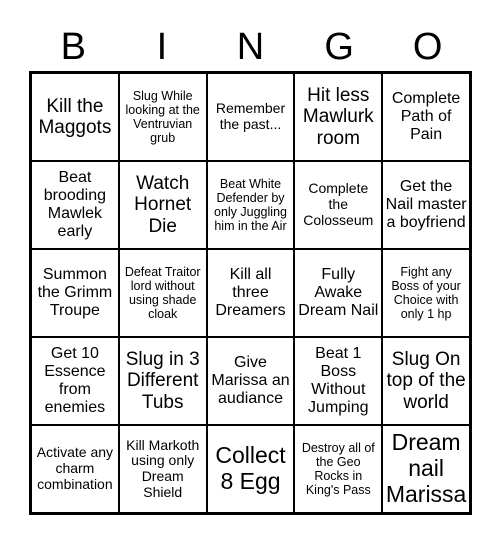 This screenshot has height=544, width=501. What do you see at coordinates (338, 381) in the screenshot?
I see `bingo-cell: Beat 1 Boss Without Jumping` at bounding box center [338, 381].